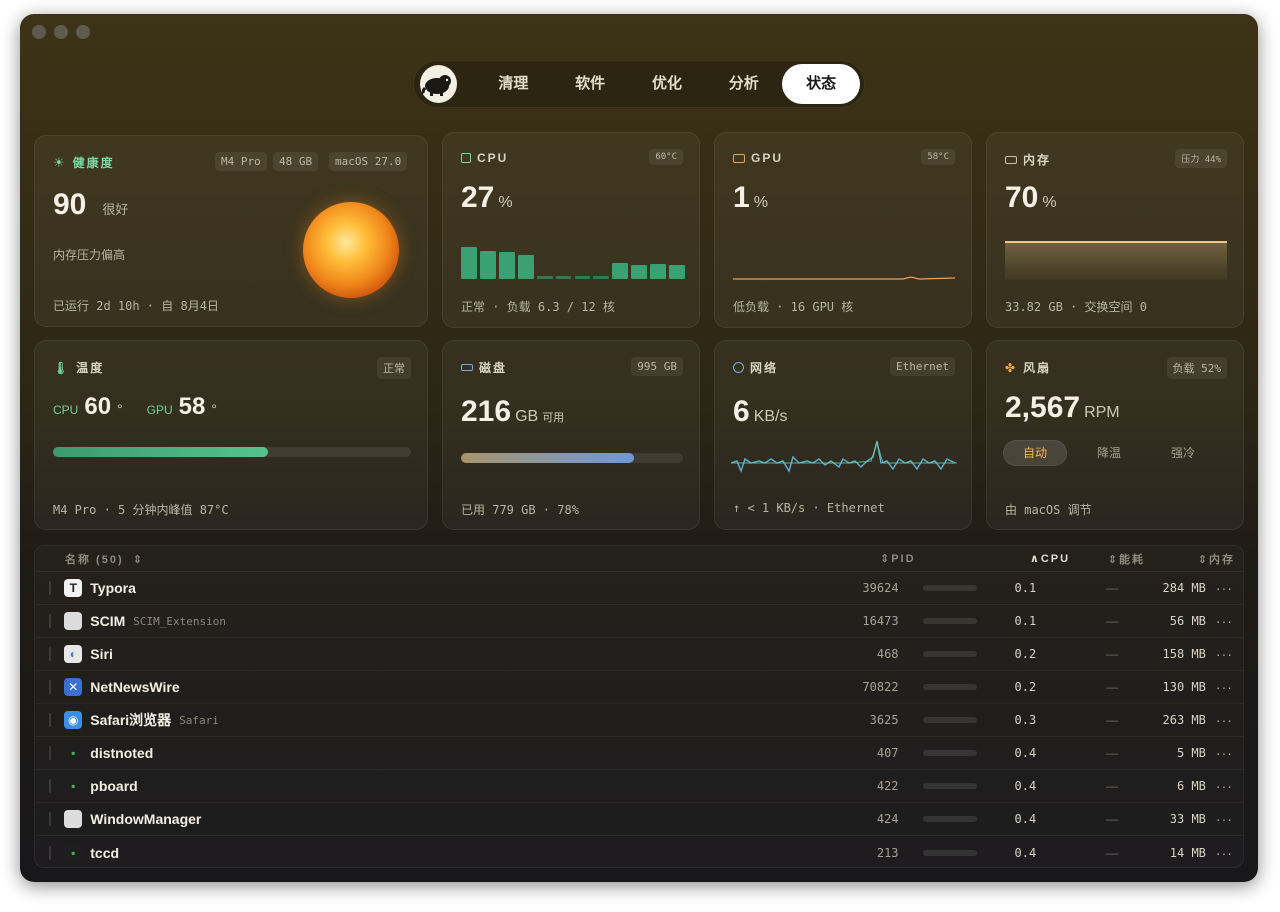  Describe the element at coordinates (520, 510) in the screenshot. I see `disk-foot: 已用 779 GB · 78%` at that location.